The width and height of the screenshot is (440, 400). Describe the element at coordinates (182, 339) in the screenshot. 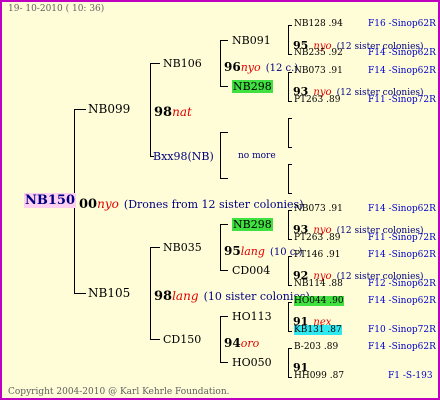

I see `grandparent-node-4: CD150` at that location.